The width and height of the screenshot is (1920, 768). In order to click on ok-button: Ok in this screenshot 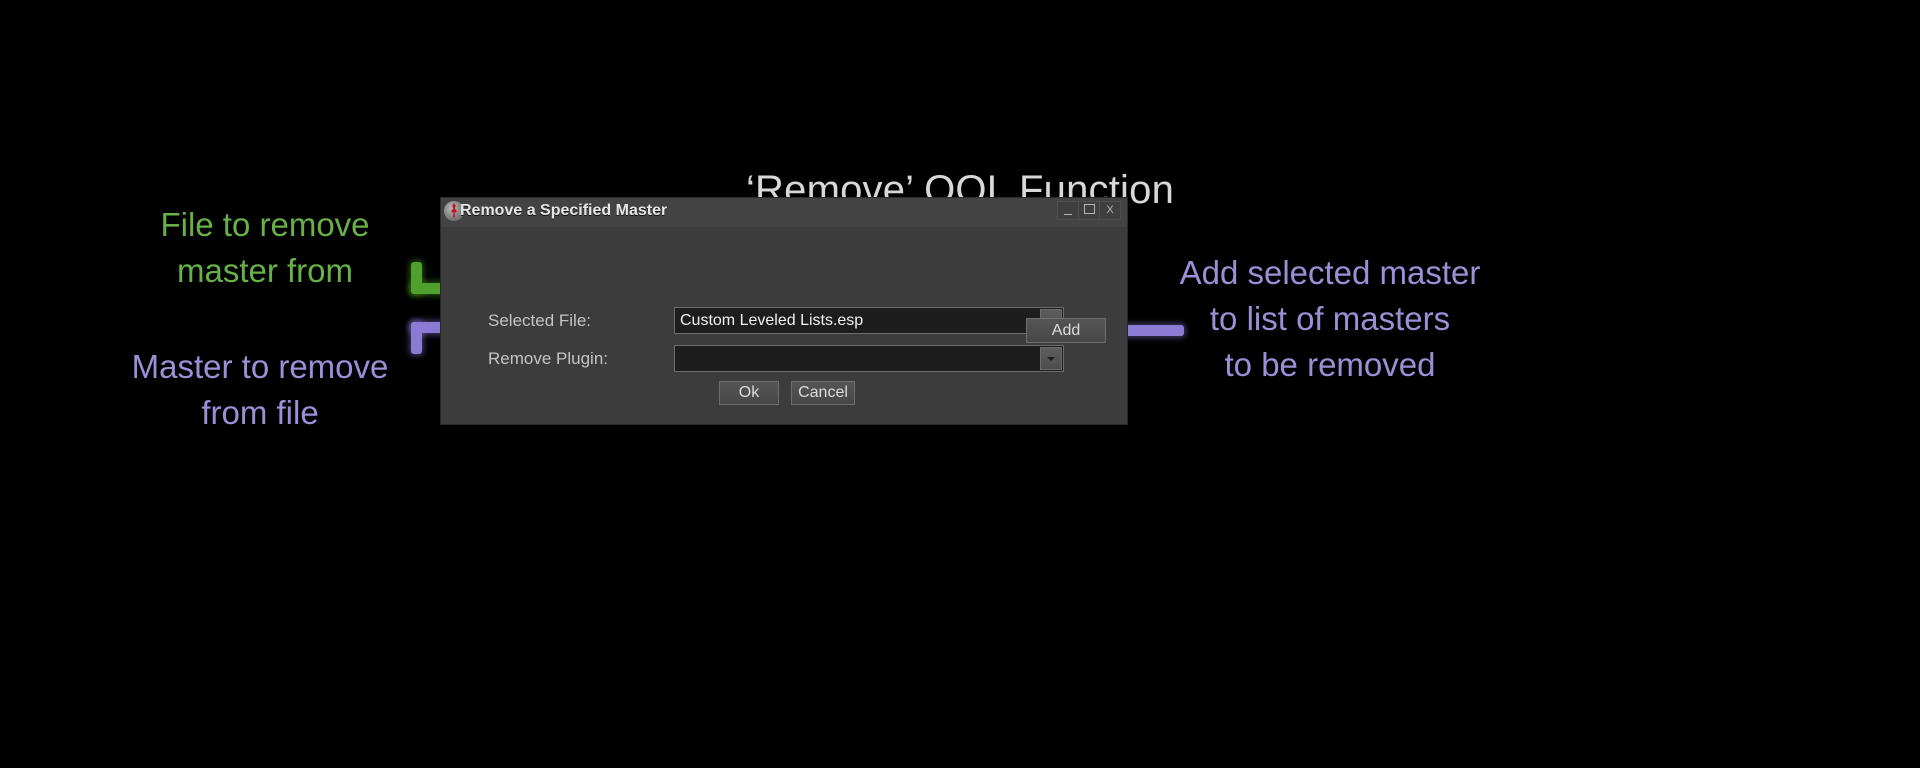, I will do `click(749, 393)`.